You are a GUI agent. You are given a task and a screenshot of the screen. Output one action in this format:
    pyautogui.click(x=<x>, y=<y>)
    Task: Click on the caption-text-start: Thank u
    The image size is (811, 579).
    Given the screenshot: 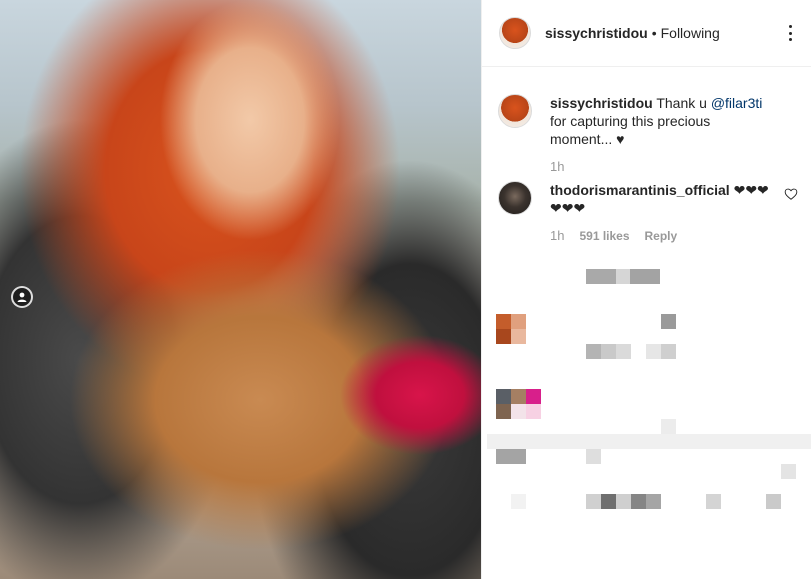 What is the action you would take?
    pyautogui.click(x=683, y=103)
    